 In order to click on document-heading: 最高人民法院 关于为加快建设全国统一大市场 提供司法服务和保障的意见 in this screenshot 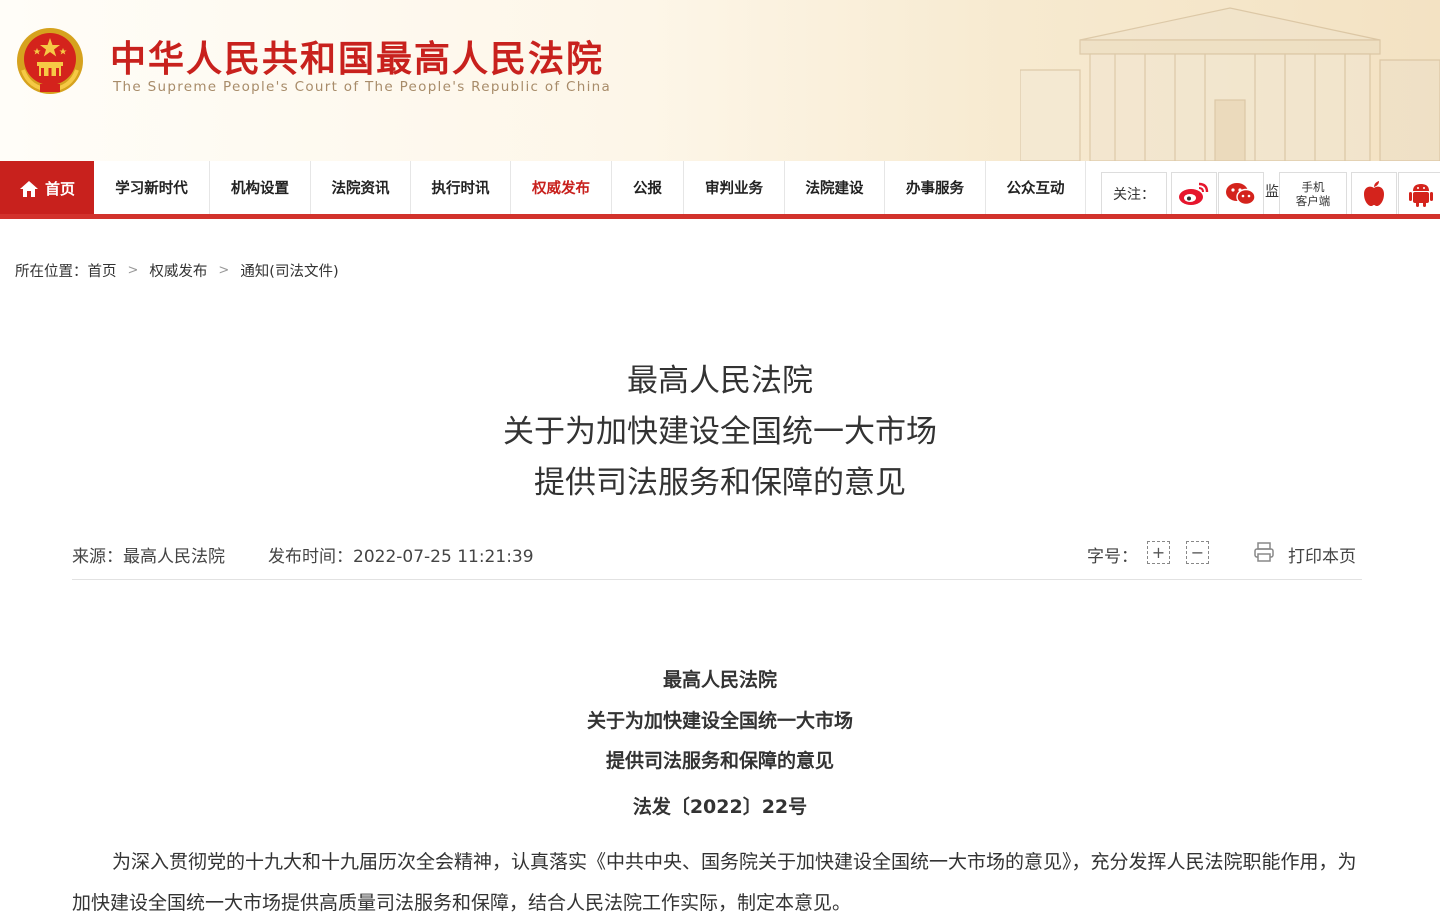, I will do `click(720, 721)`.